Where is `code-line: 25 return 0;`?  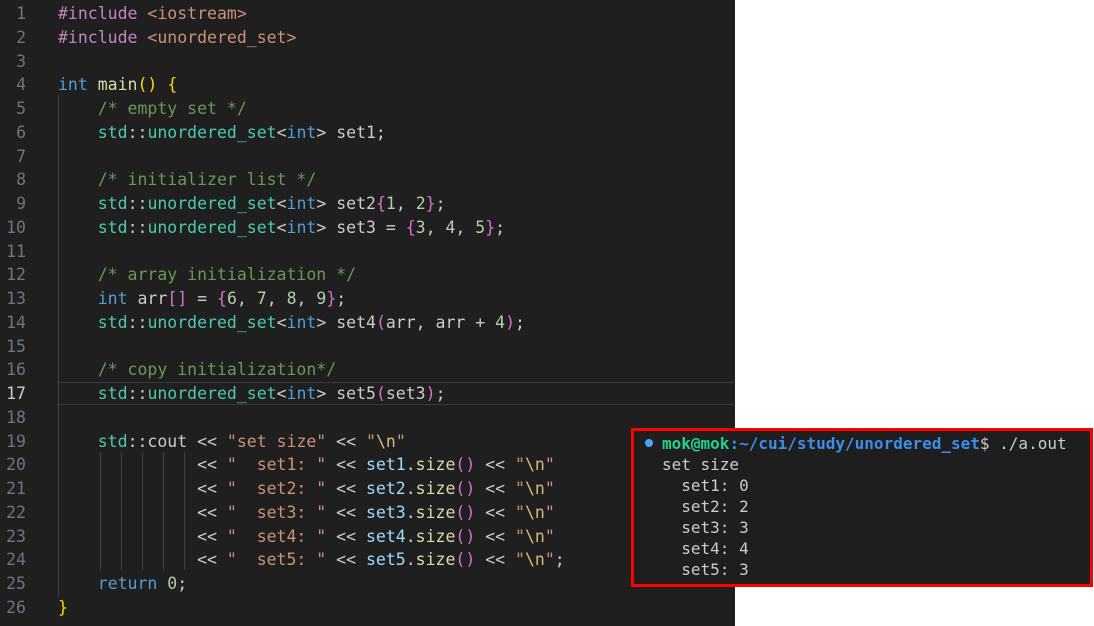 code-line: 25 return 0; is located at coordinates (367, 584).